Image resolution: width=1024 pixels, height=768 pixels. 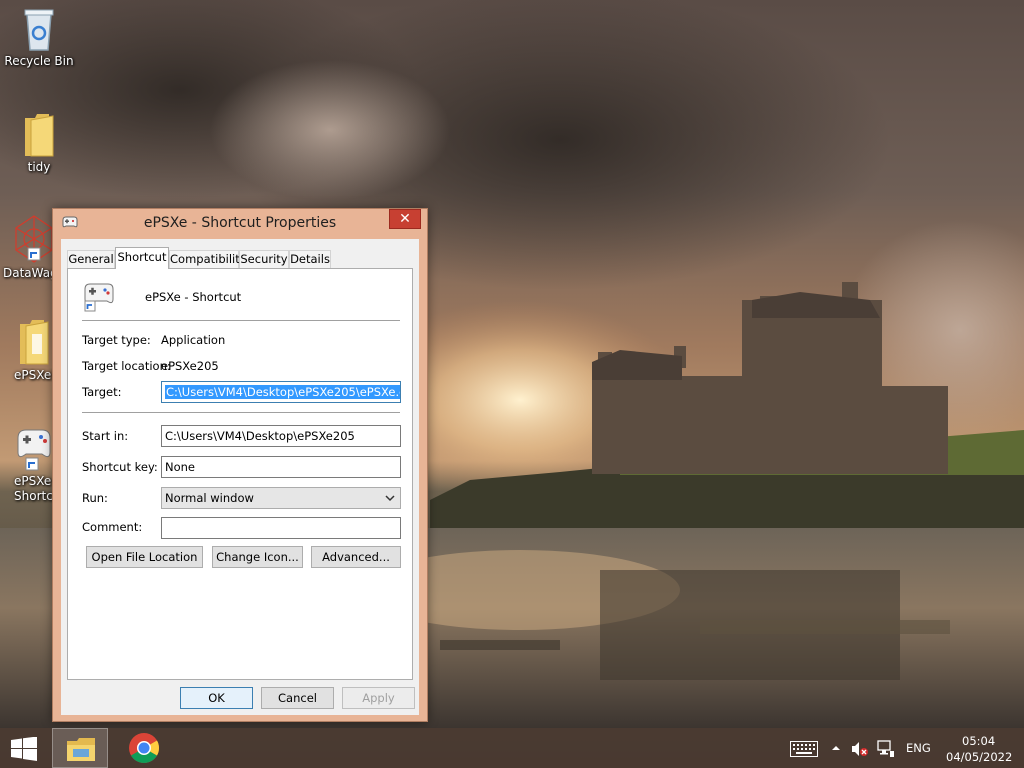 I want to click on comment-input, so click(x=281, y=528).